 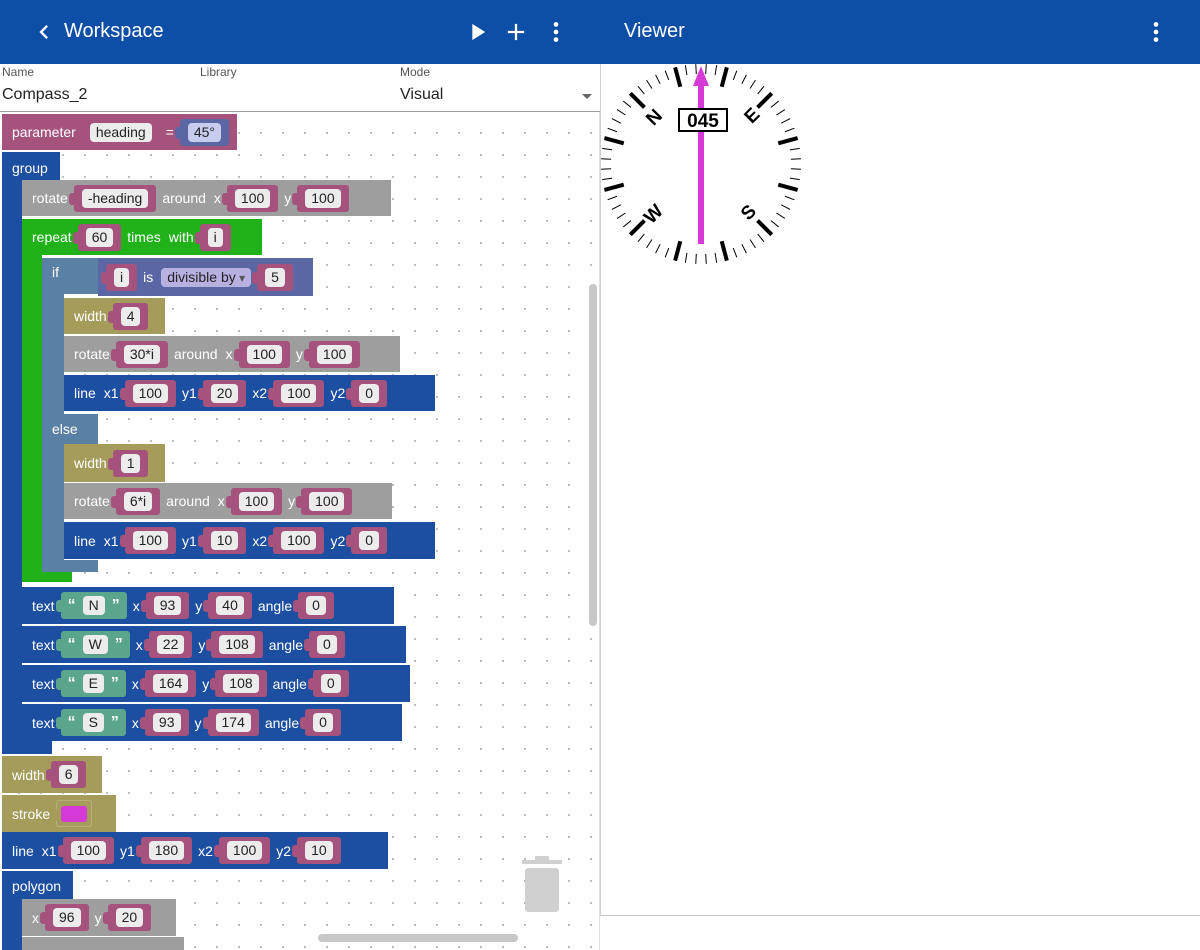 I want to click on if-num-slot: 5, so click(x=272, y=277).